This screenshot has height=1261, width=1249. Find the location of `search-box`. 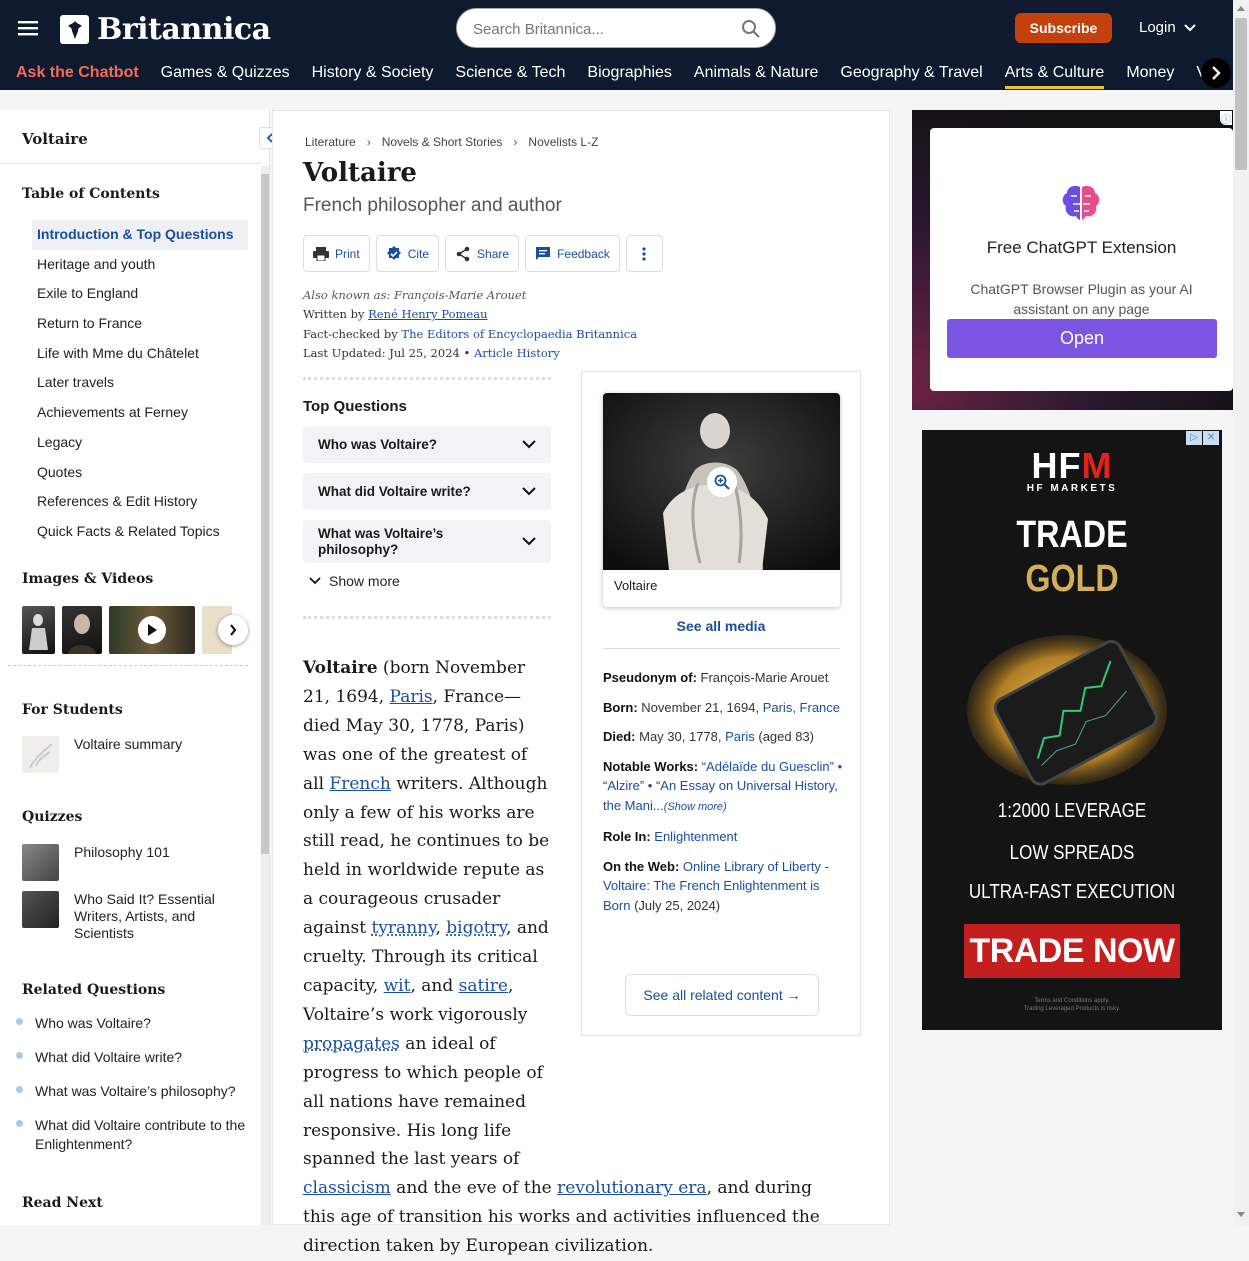

search-box is located at coordinates (616, 28).